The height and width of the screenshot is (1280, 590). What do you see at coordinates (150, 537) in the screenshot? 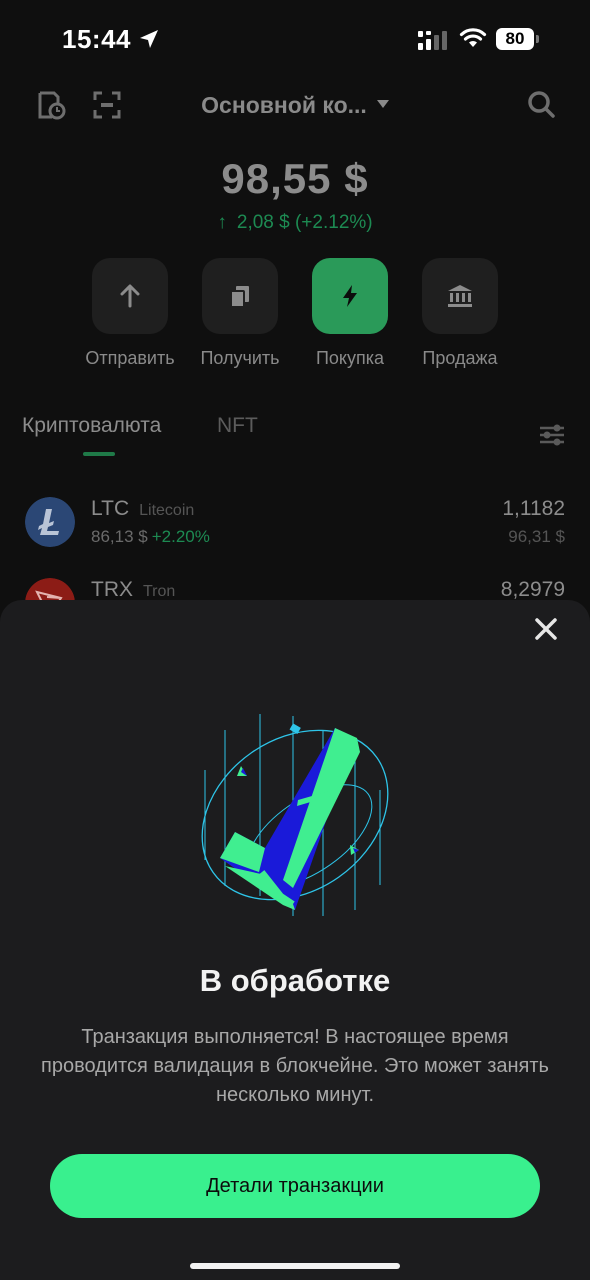
I see `coin-price: 86,13 $ +2.20%` at bounding box center [150, 537].